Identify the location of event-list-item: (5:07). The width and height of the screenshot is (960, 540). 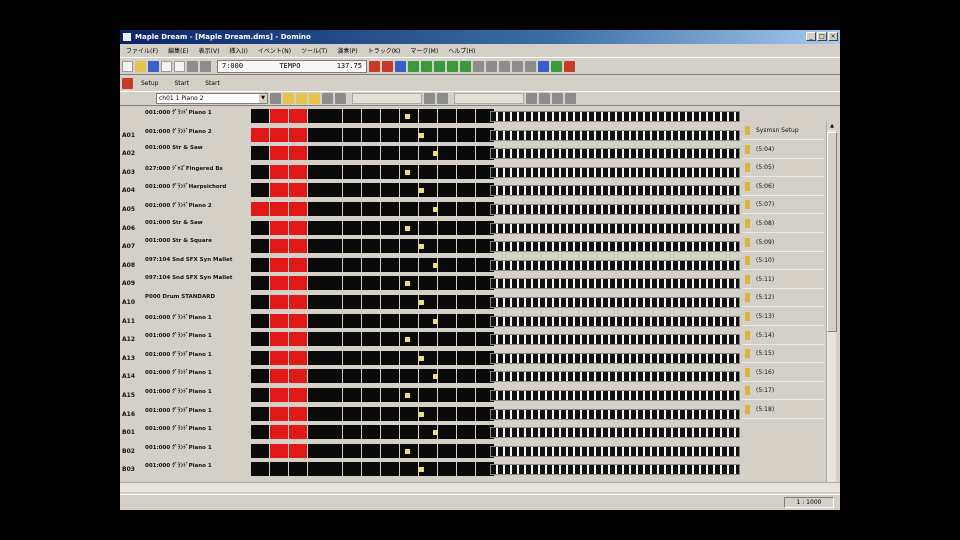
(783, 205).